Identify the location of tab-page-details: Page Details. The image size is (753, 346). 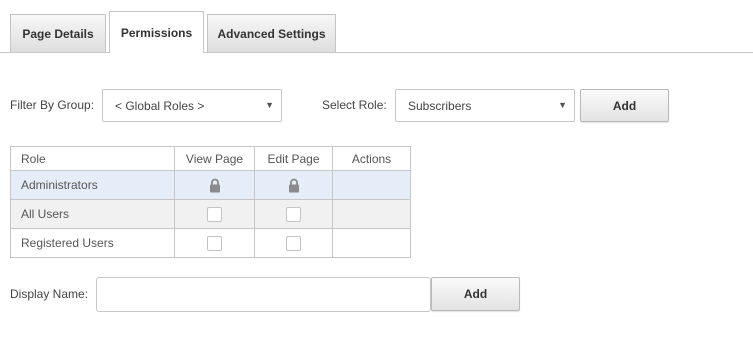
(58, 33).